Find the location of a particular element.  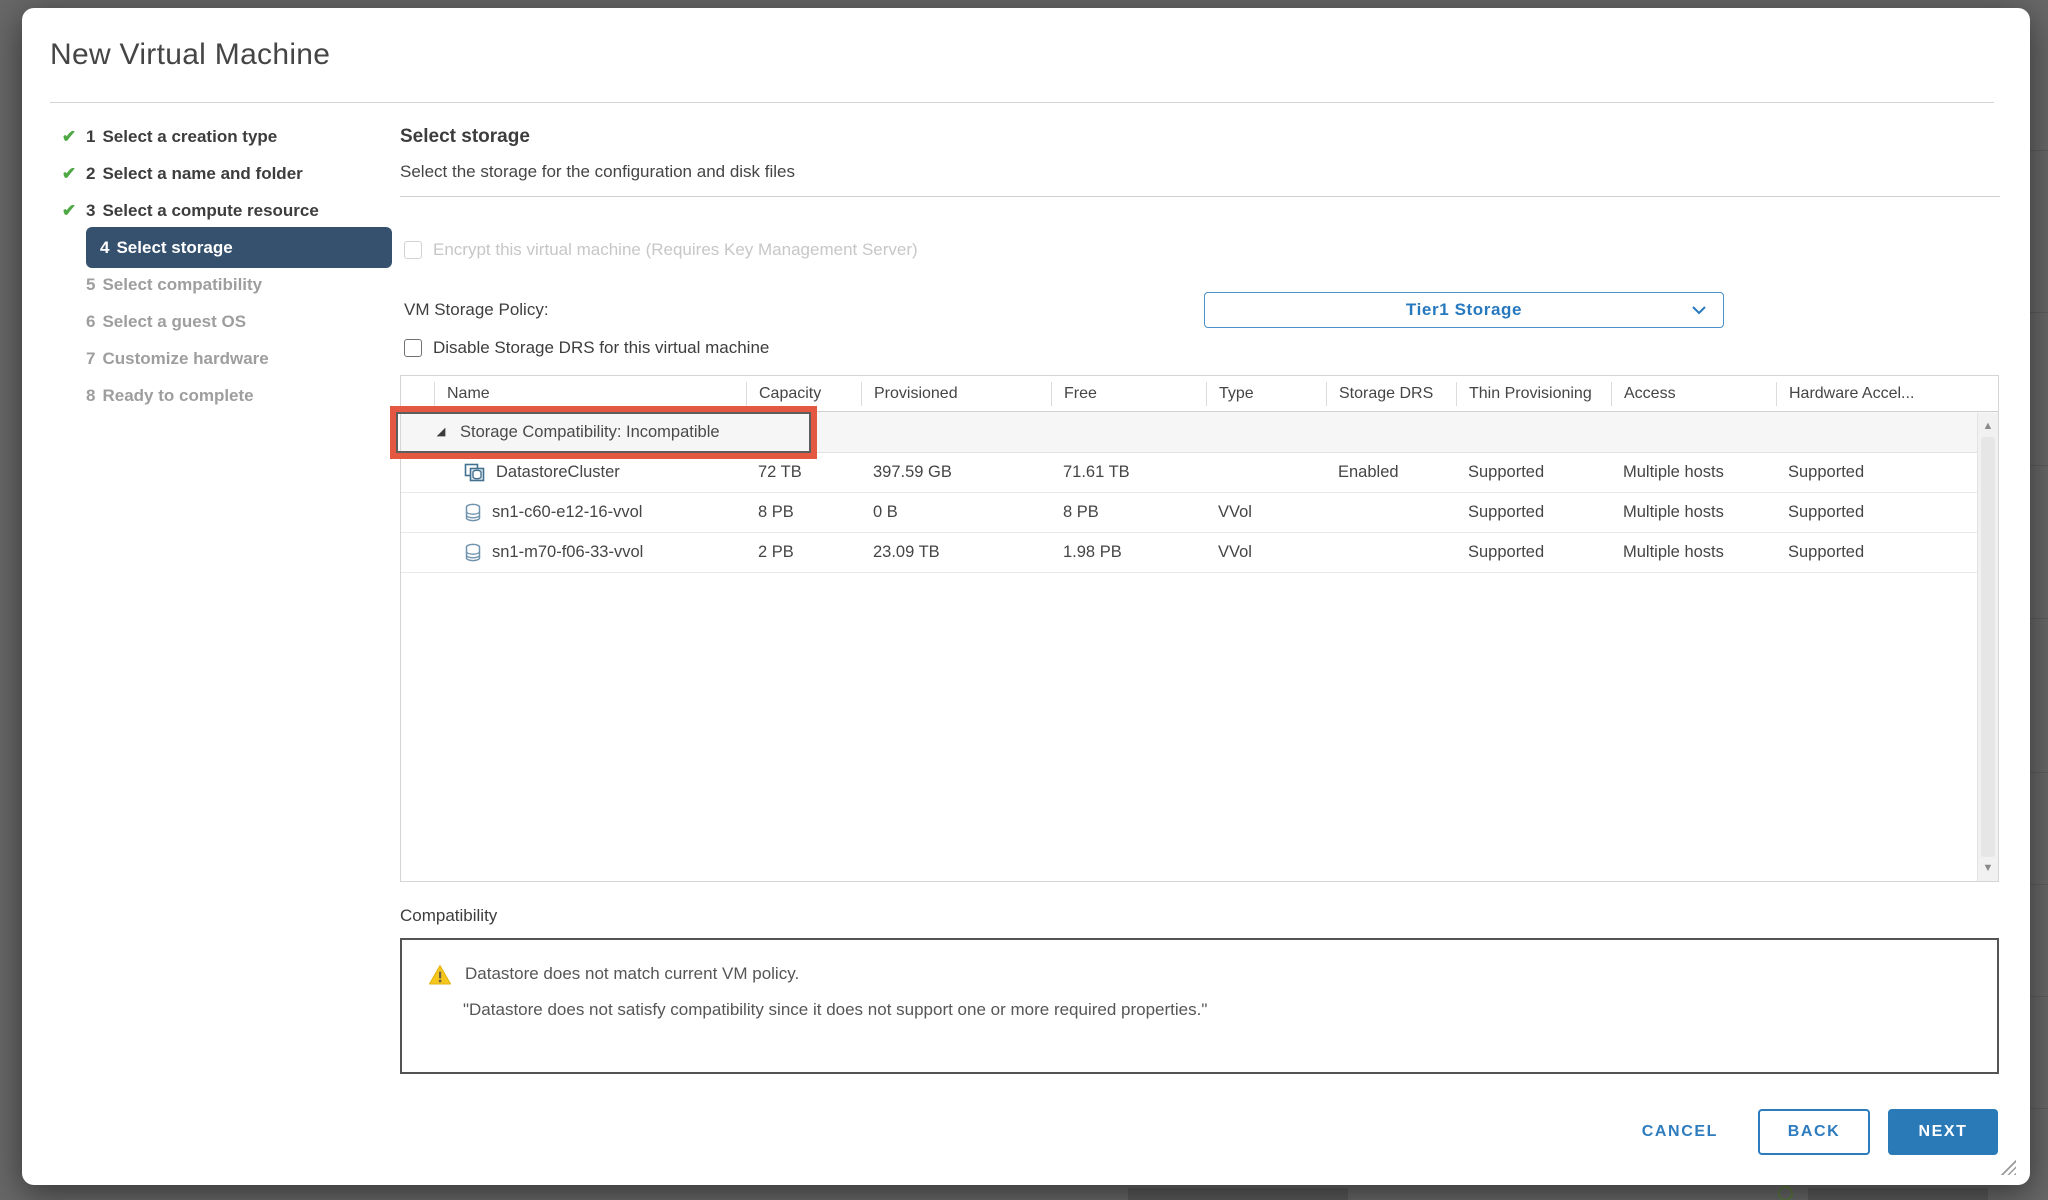

step-number: 2 is located at coordinates (91, 173).